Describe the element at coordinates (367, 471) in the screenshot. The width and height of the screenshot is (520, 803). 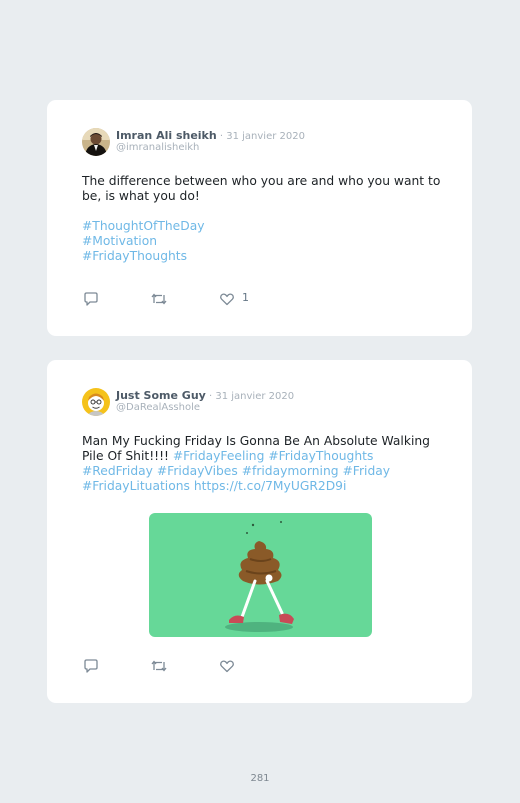
I see `hashtag-link: #Friday` at that location.